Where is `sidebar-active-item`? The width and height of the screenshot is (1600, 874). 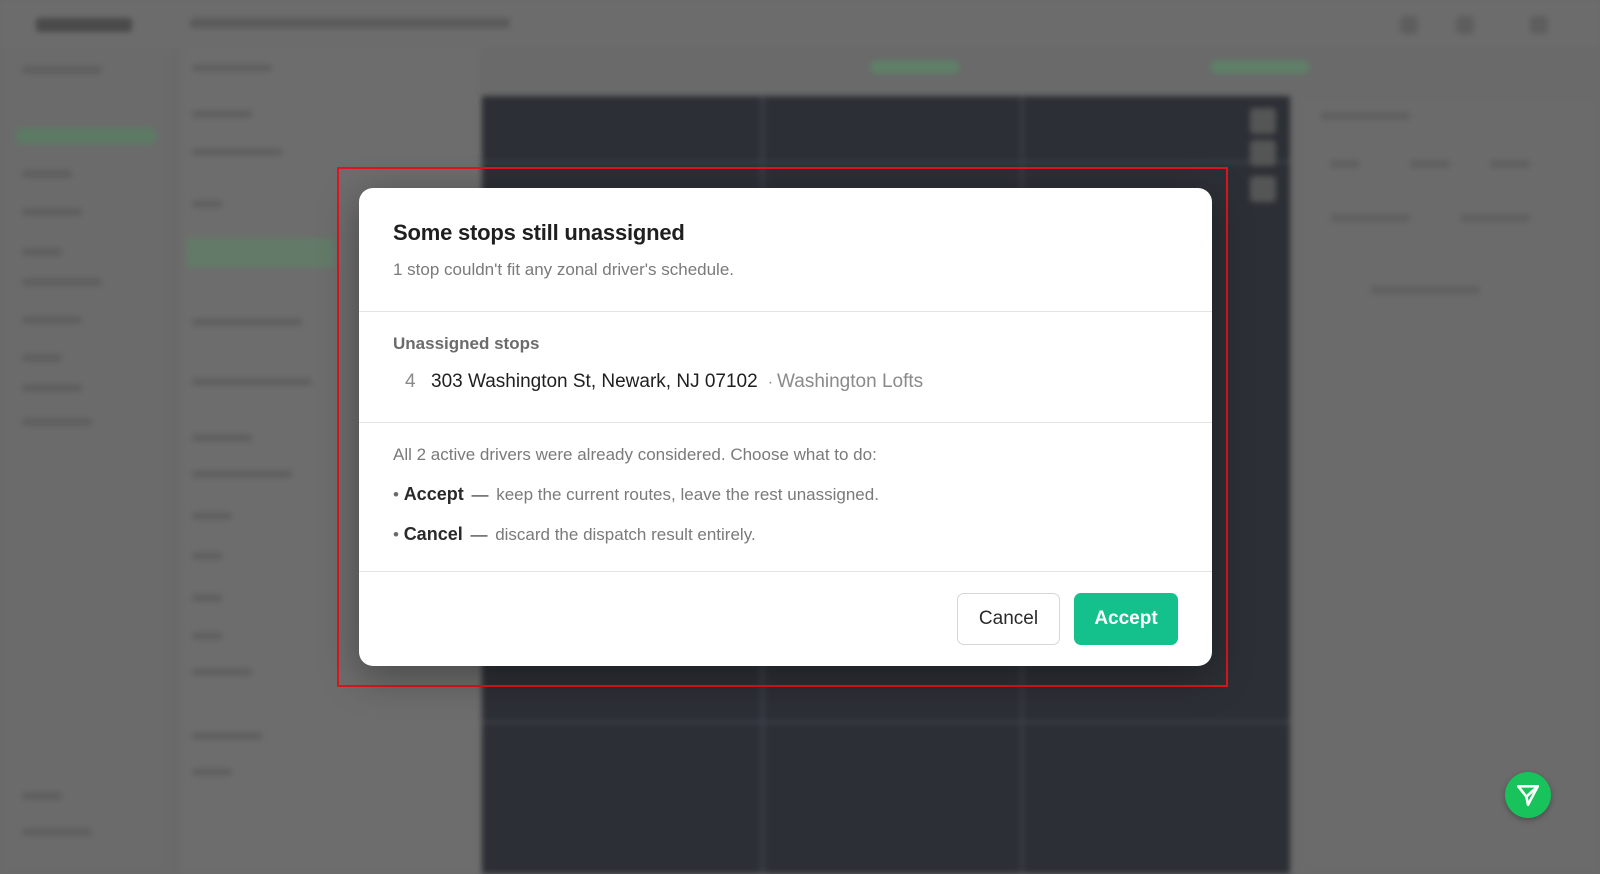 sidebar-active-item is located at coordinates (86, 136).